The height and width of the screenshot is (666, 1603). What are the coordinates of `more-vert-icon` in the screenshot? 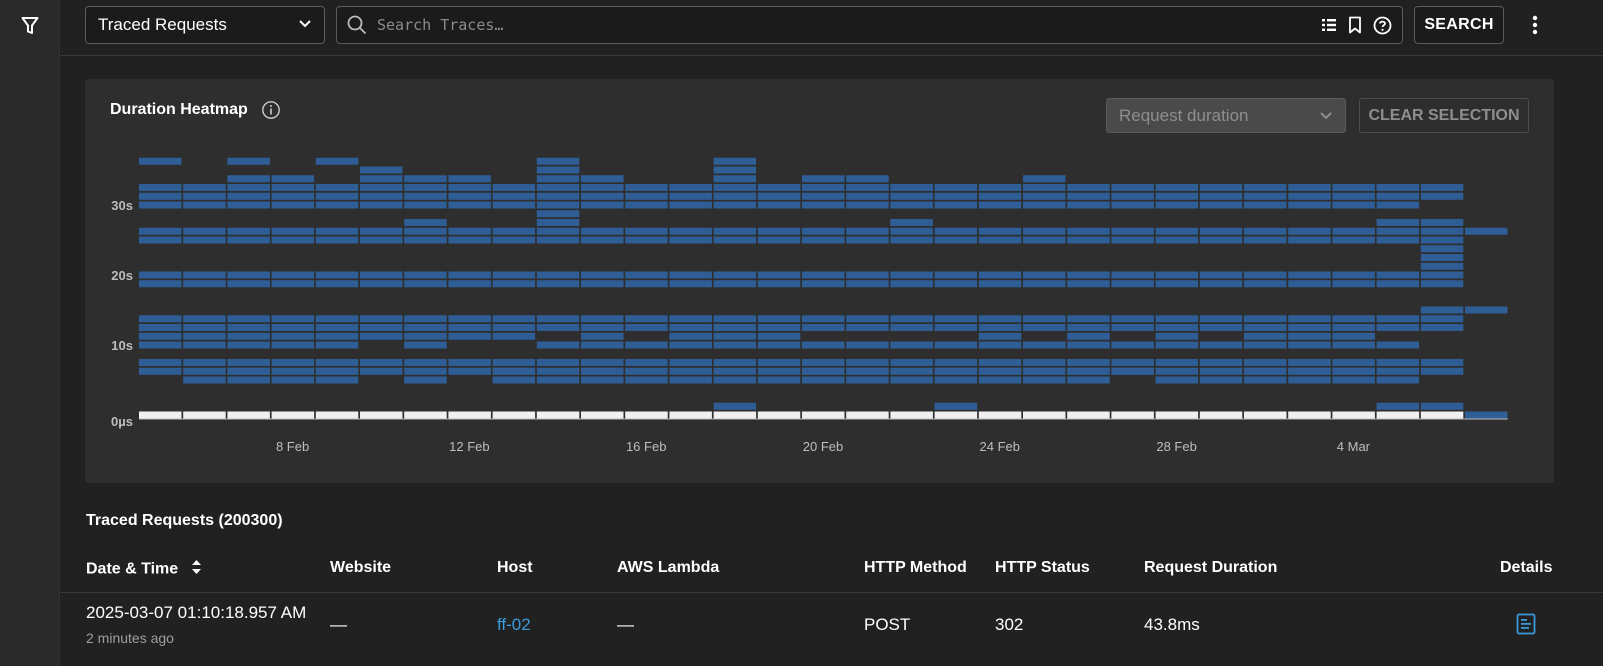 It's located at (1535, 25).